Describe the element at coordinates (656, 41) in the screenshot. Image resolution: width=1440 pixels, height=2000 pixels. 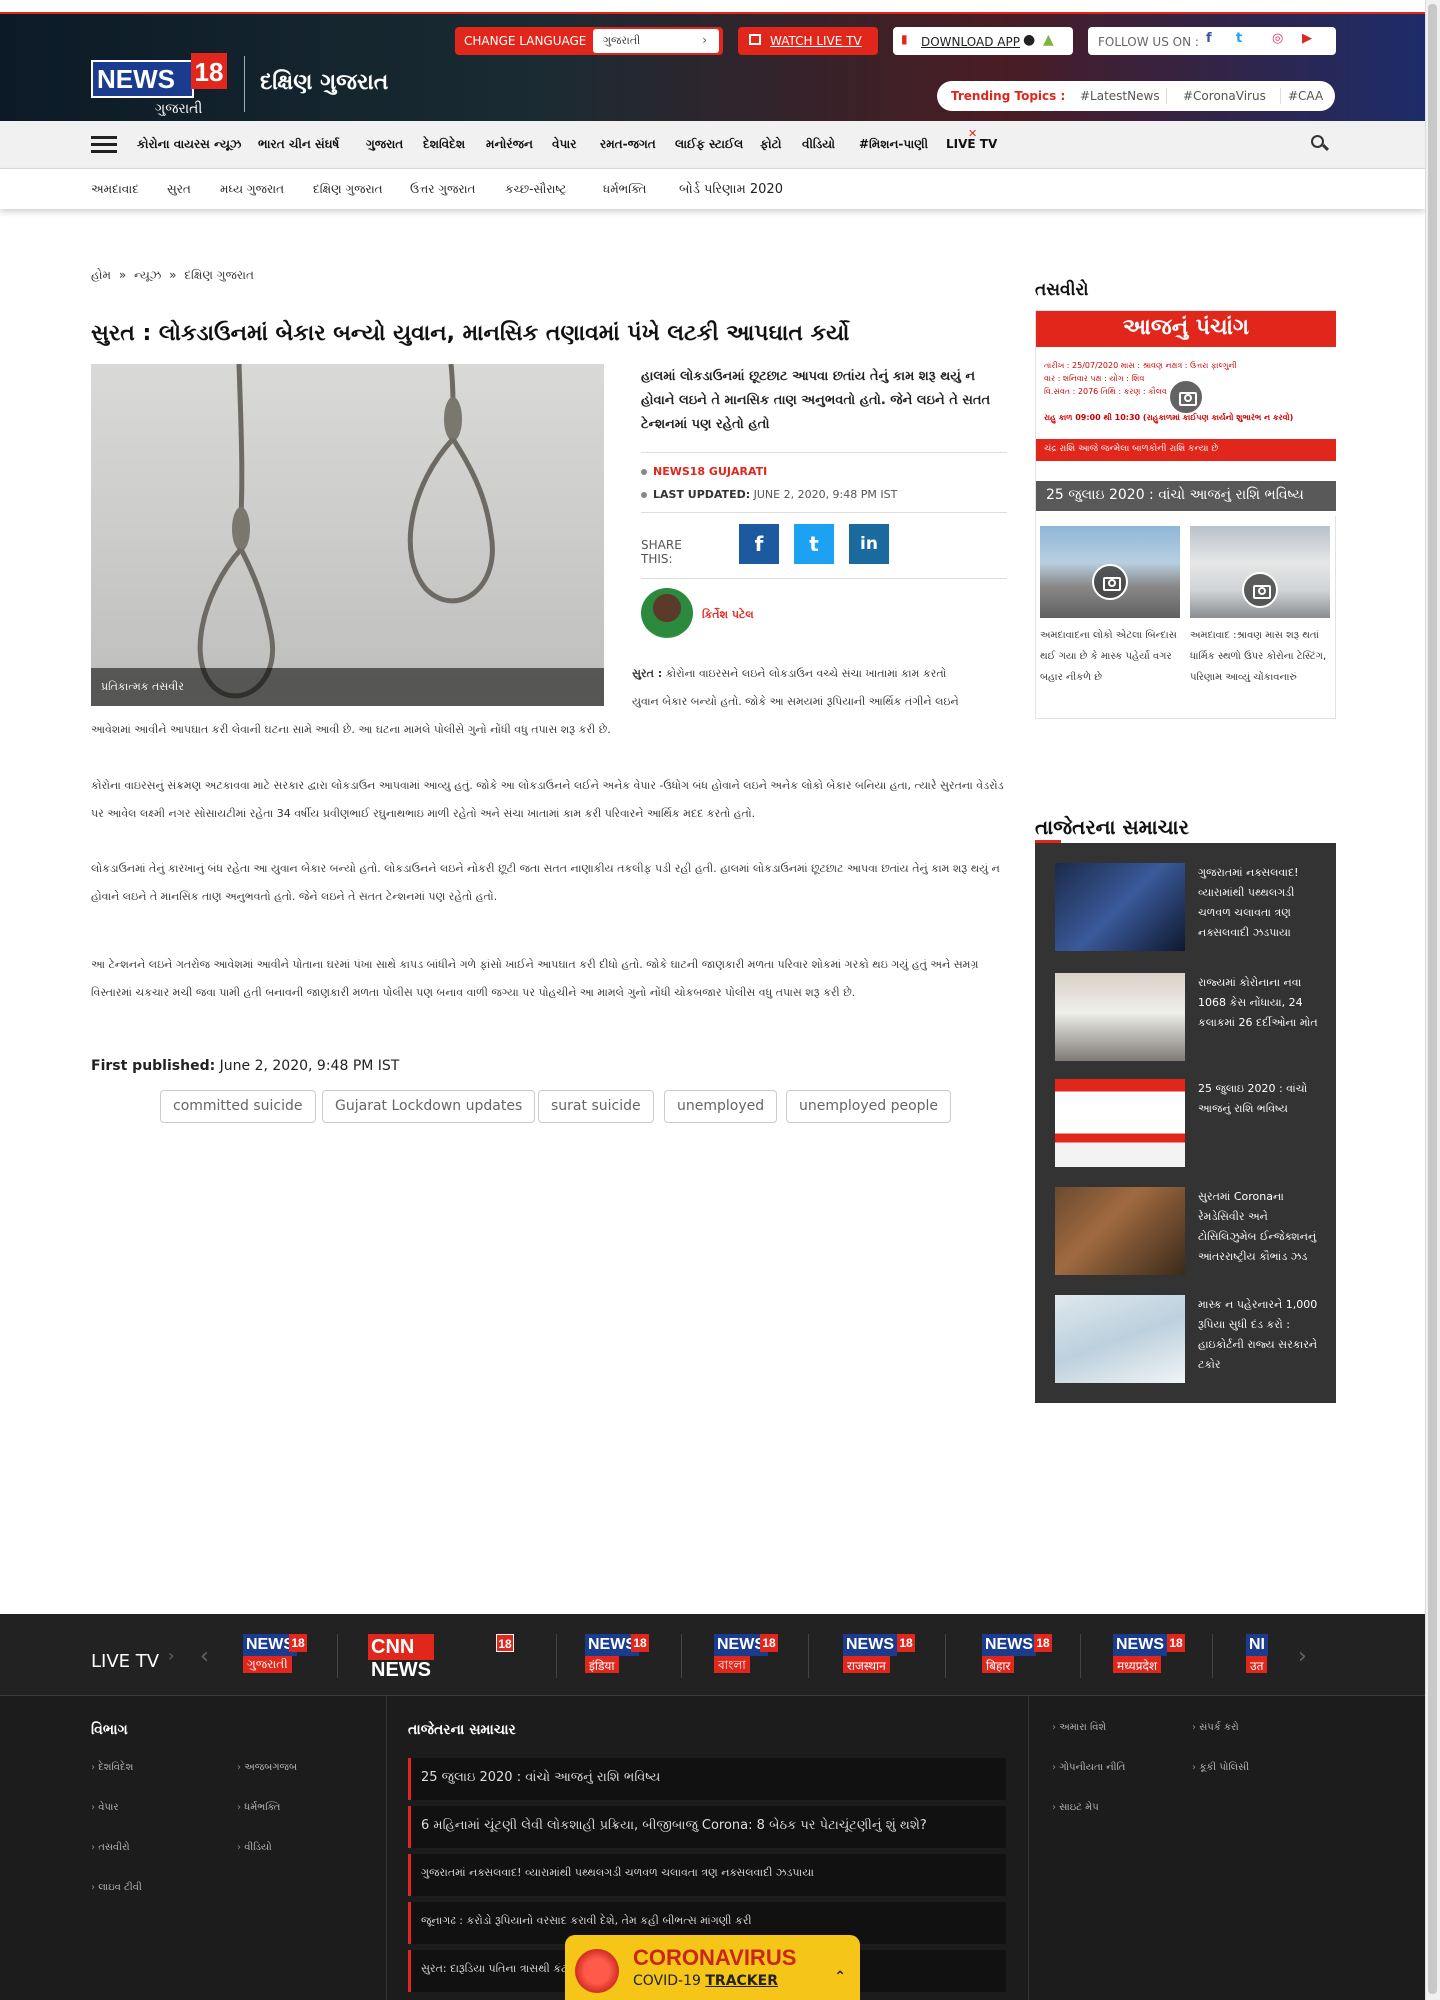
I see `language-select: ગુજરાતી ›` at that location.